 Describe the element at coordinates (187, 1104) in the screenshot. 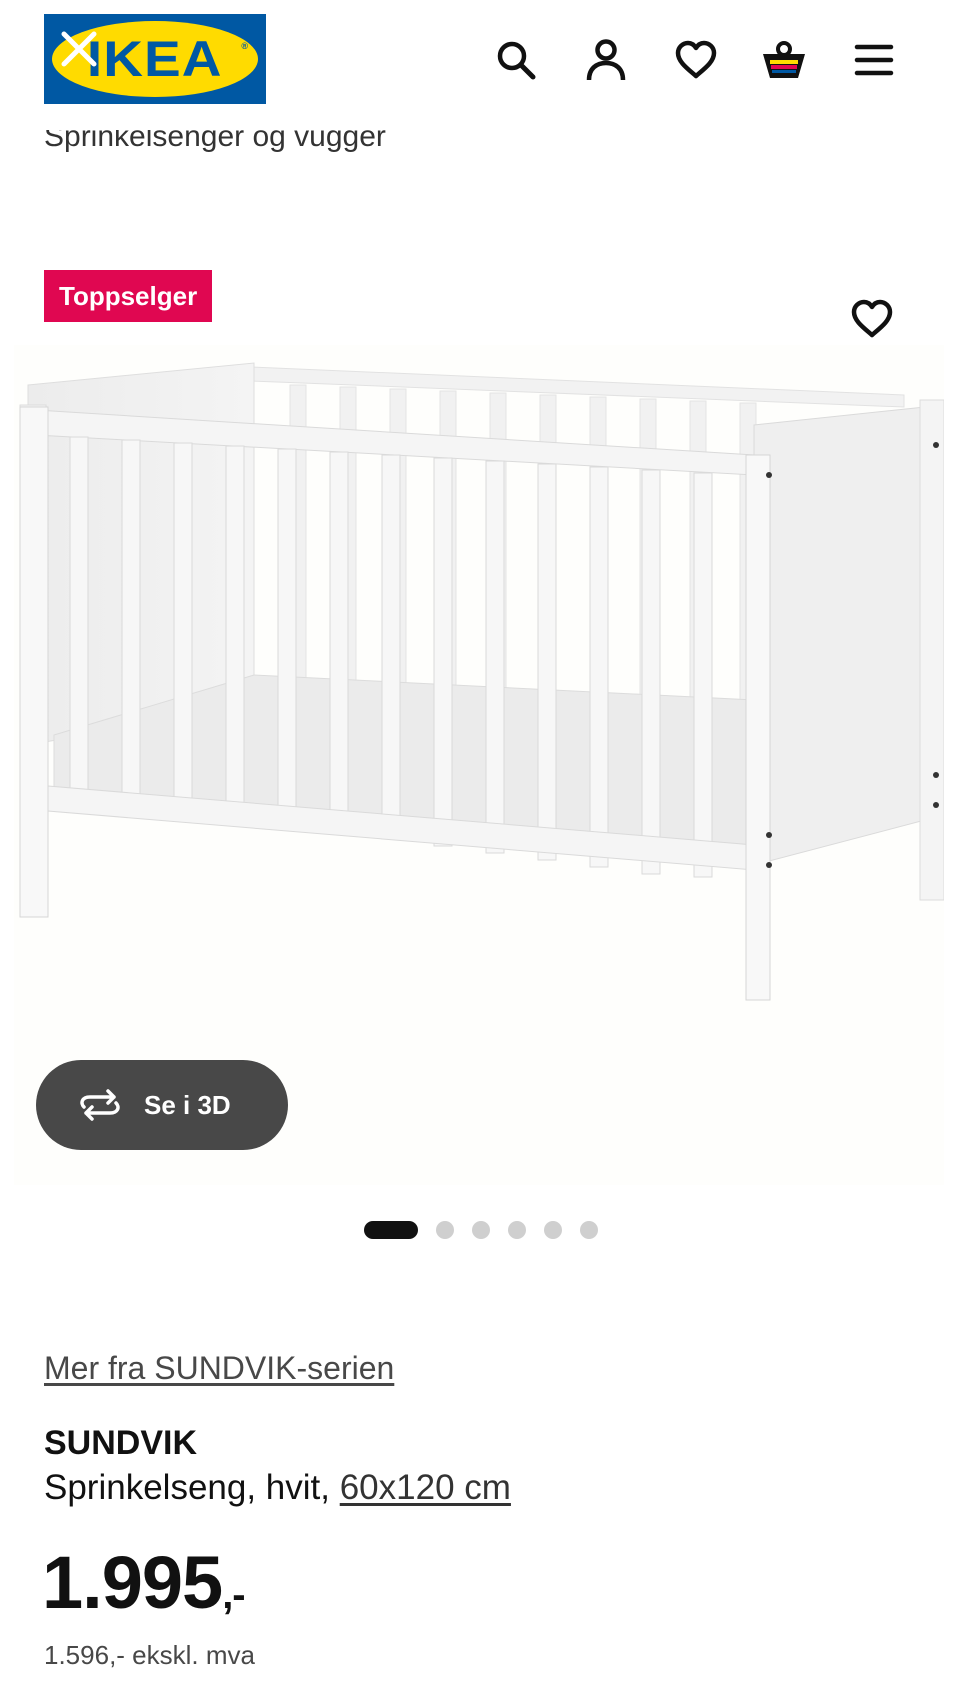

I see `view-in-3d-label: Se i 3D` at that location.